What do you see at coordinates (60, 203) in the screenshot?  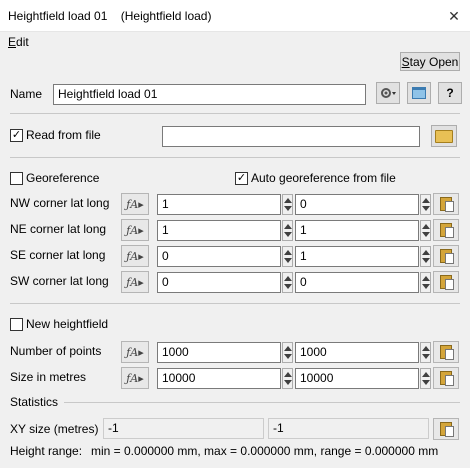 I see `corner-label: NW corner lat long` at bounding box center [60, 203].